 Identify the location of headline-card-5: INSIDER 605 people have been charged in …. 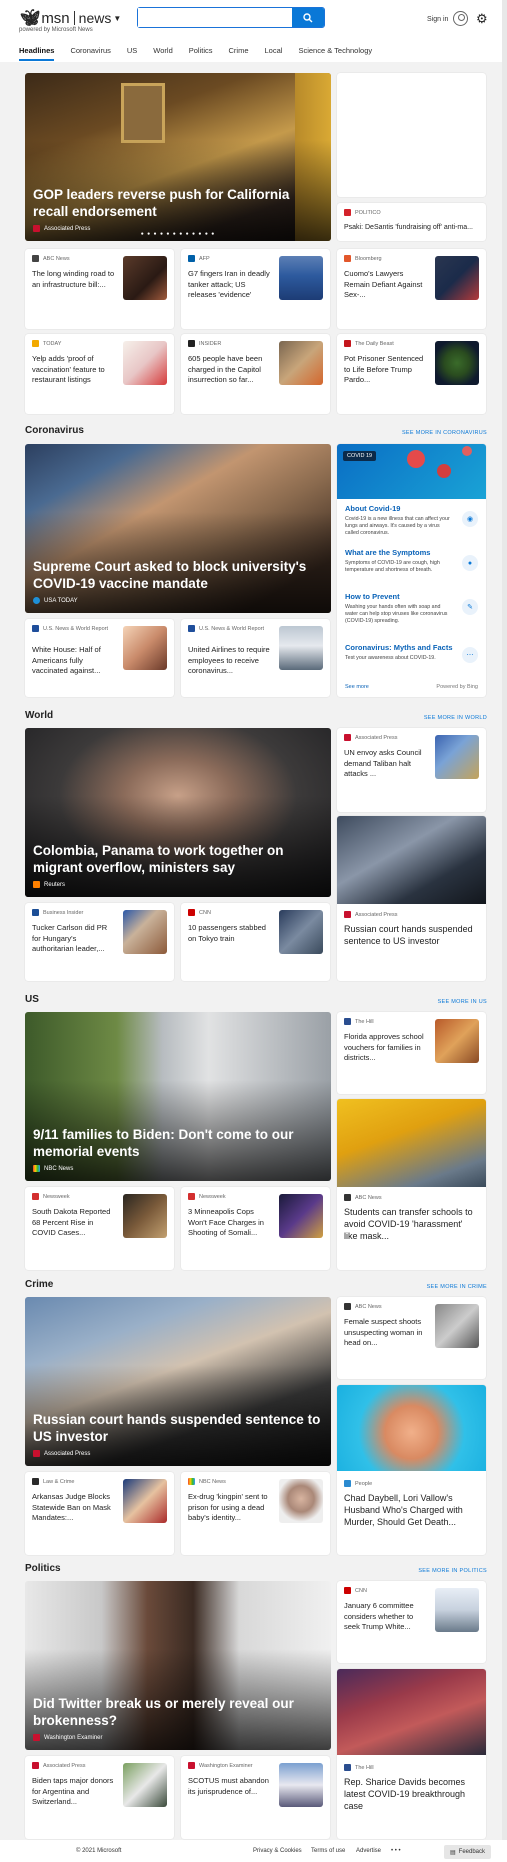
(255, 374).